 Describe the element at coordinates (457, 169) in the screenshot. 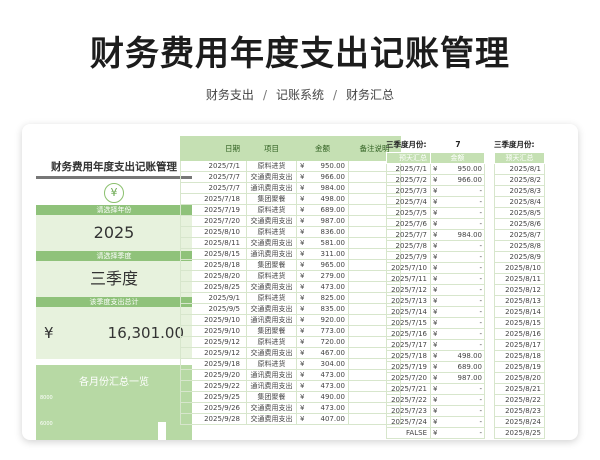

I see `amount-cell: ¥950.00` at that location.